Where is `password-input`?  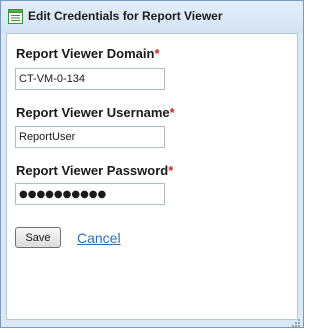 password-input is located at coordinates (90, 194).